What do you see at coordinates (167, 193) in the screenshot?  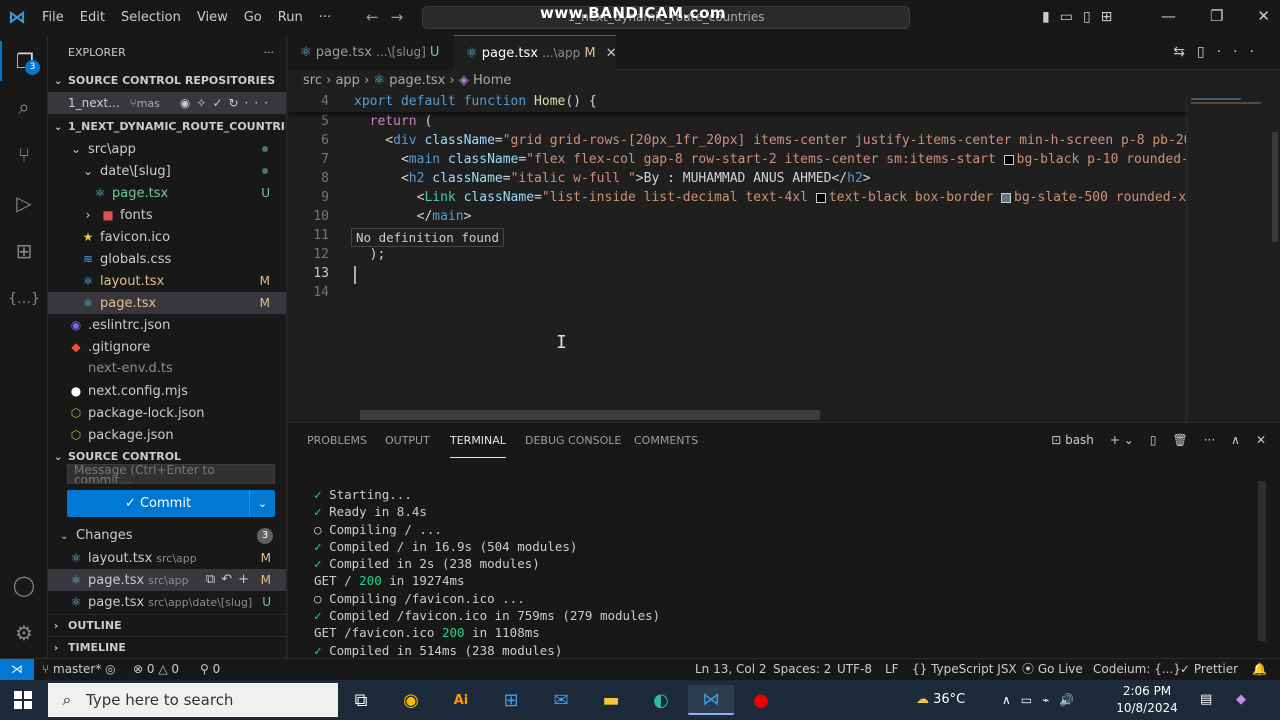 I see `file-tree-item: ⚛ page.tsx U` at bounding box center [167, 193].